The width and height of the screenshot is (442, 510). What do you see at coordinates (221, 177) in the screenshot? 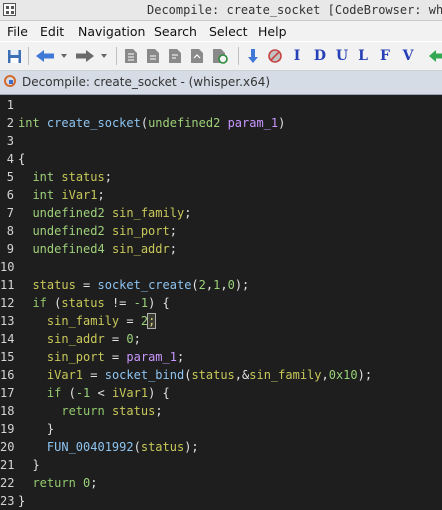
I see `code-line: 5 int status;` at bounding box center [221, 177].